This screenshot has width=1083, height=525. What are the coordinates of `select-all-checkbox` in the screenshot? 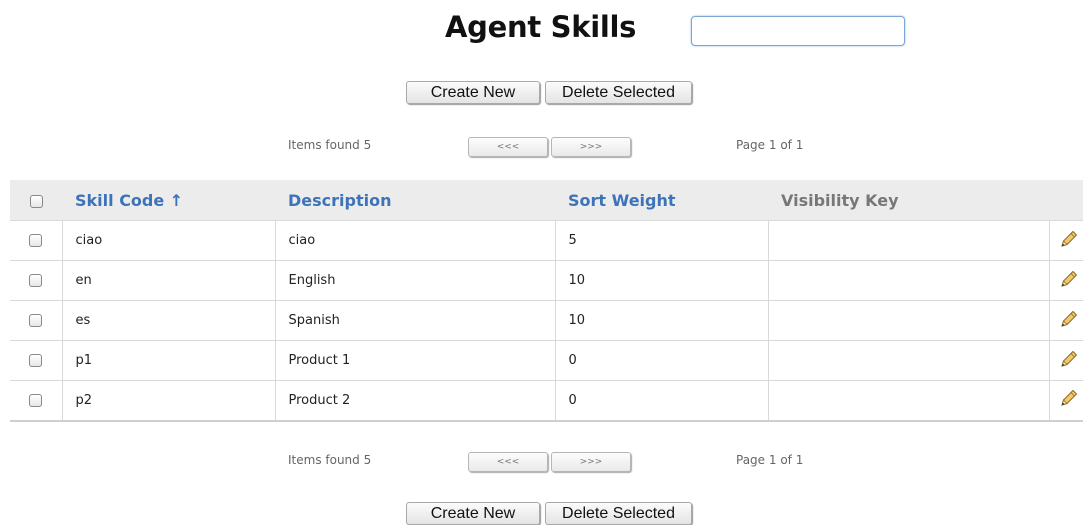 It's located at (36, 201).